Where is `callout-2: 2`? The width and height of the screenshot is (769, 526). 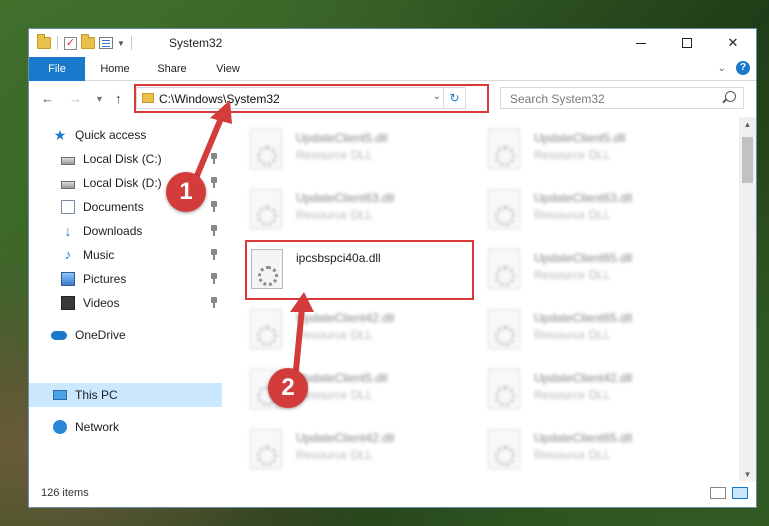
callout-2: 2 is located at coordinates (288, 388).